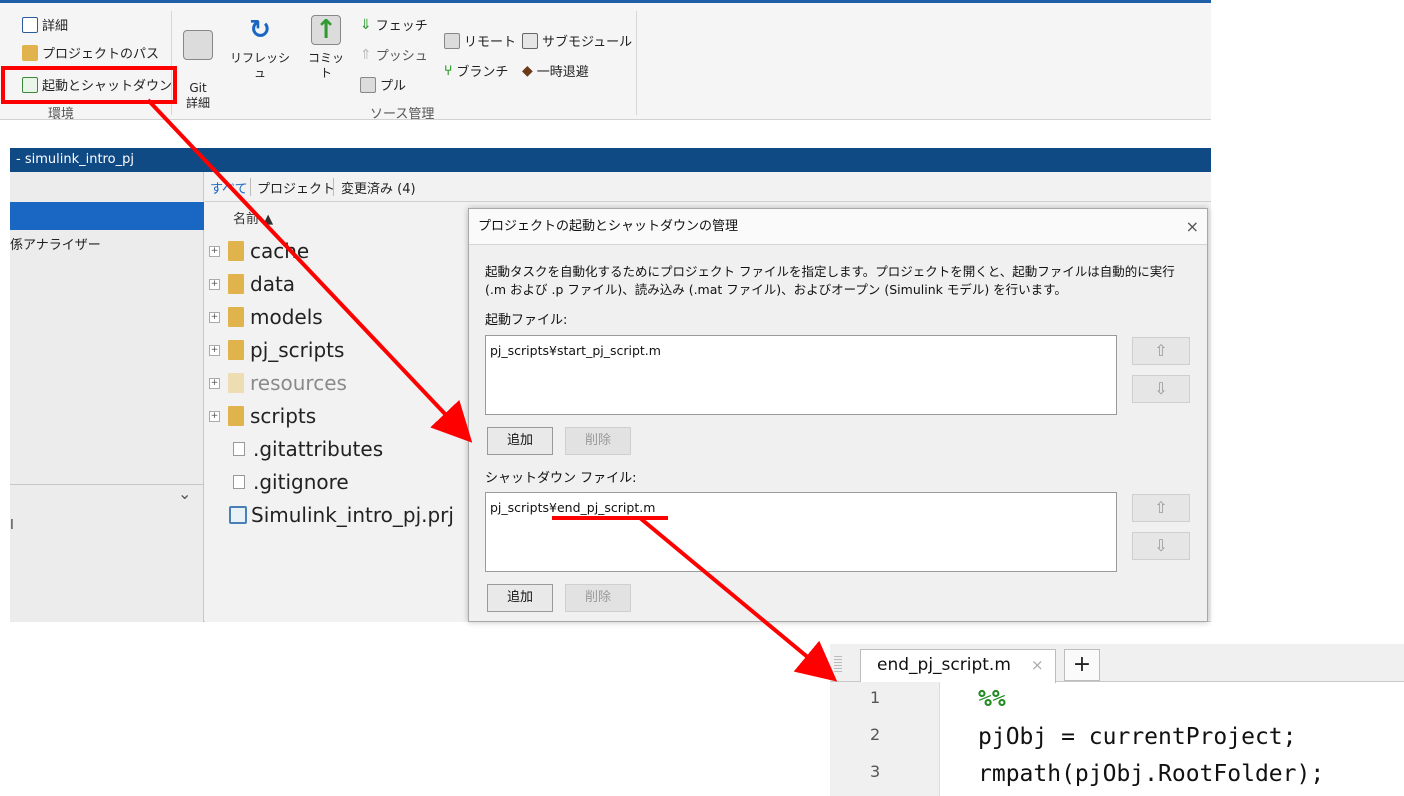 The width and height of the screenshot is (1404, 796). I want to click on list-item: + scripts, so click(260, 416).